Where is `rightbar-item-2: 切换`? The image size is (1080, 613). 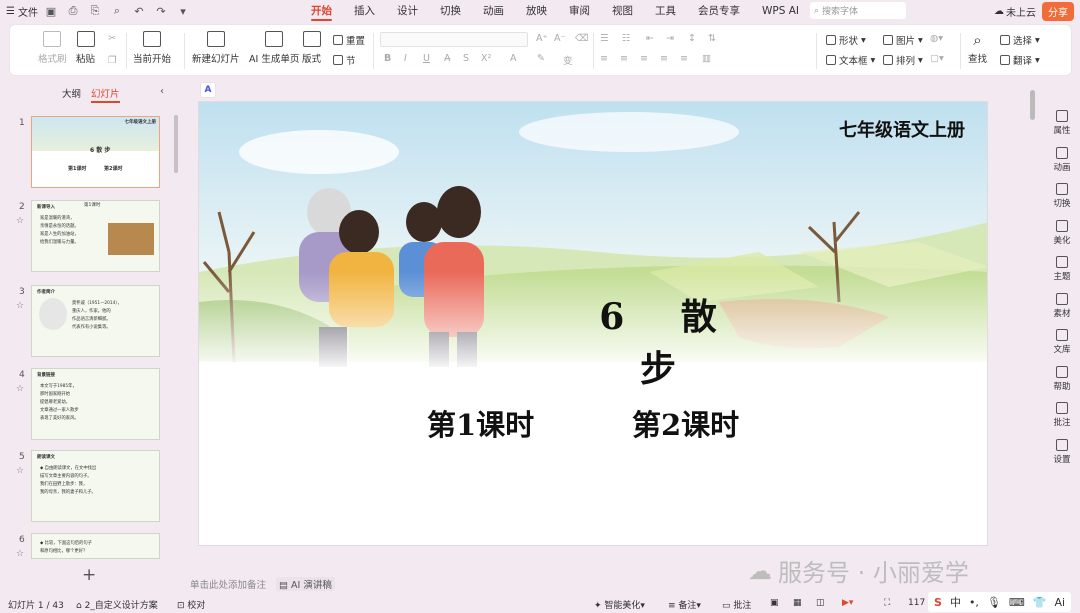
rightbar-item-2: 切换 is located at coordinates (1062, 196).